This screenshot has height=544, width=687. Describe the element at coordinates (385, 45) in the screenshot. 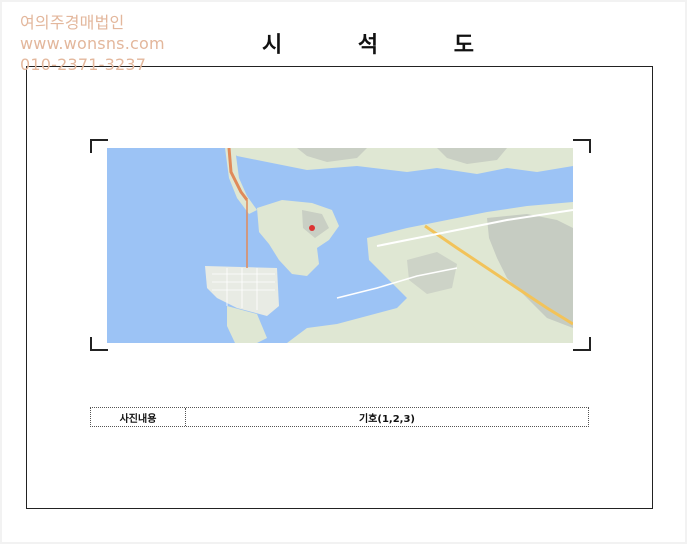

I see `document-title: 시 석 도` at that location.